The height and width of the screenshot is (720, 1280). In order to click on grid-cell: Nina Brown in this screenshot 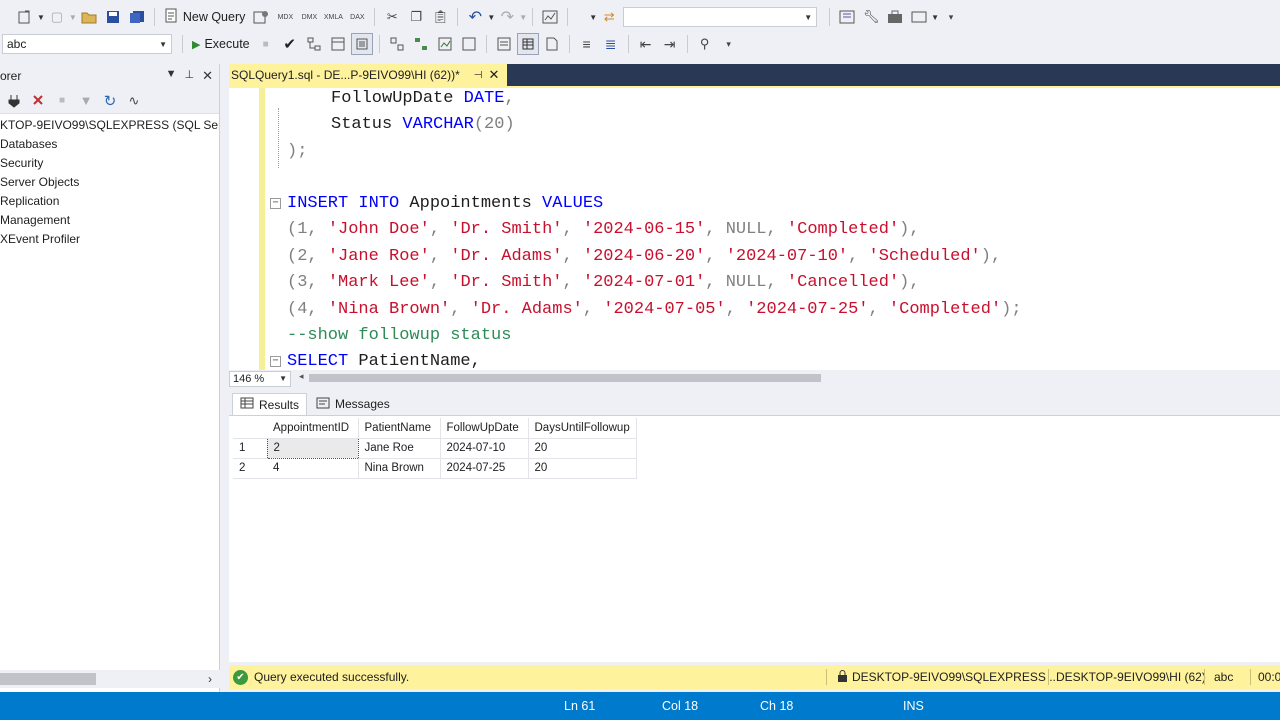, I will do `click(399, 468)`.